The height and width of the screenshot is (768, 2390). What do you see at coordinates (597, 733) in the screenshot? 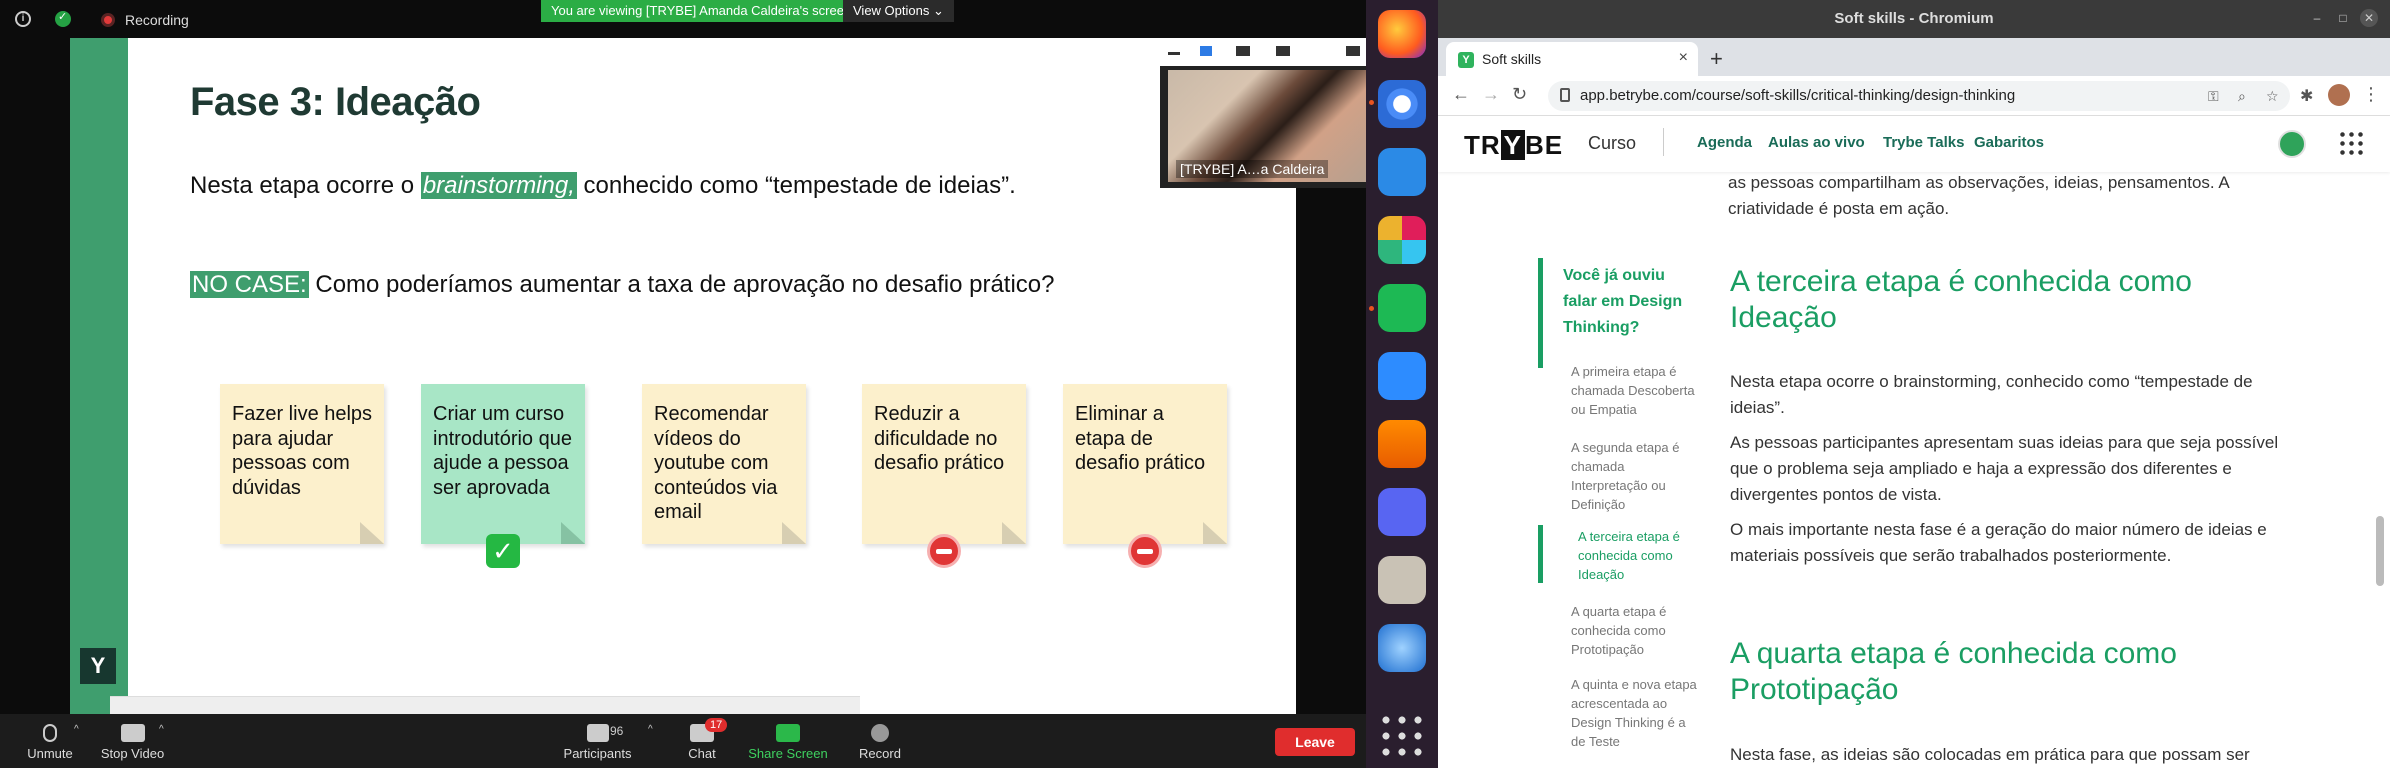
I see `participants-icon` at bounding box center [597, 733].